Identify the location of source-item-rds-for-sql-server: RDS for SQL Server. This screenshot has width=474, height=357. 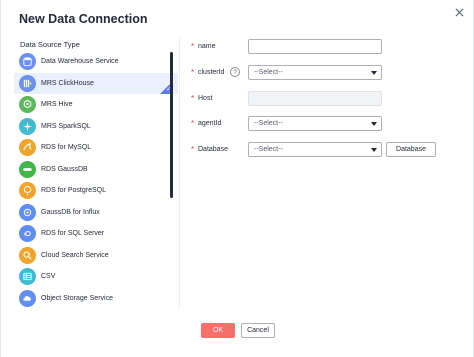
(96, 234).